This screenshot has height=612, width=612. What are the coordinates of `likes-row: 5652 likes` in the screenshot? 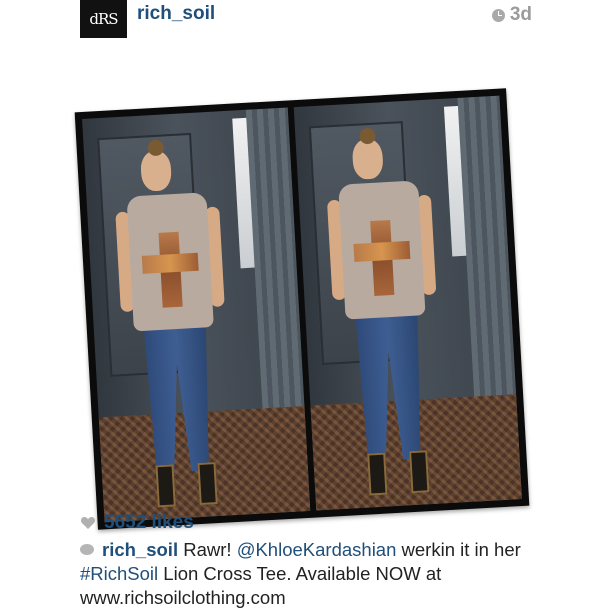 It's located at (137, 523).